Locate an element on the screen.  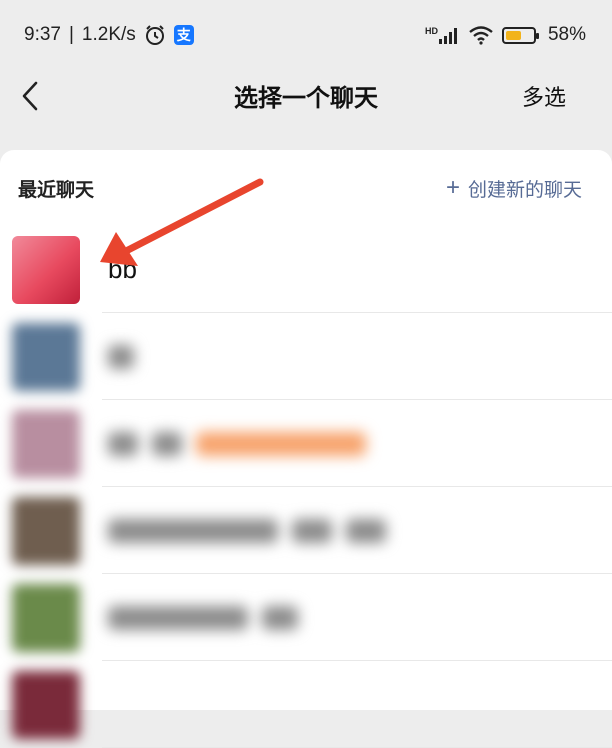
page-title: 选择一个聊天 is located at coordinates (306, 98).